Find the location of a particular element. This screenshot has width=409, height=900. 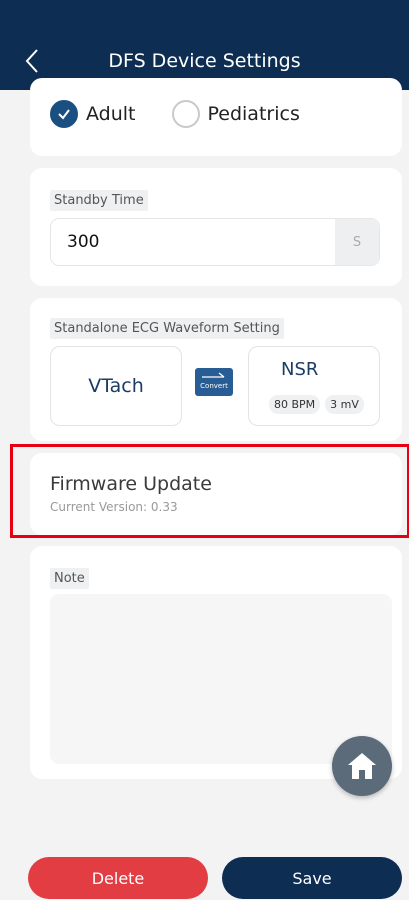

home-button is located at coordinates (362, 766).